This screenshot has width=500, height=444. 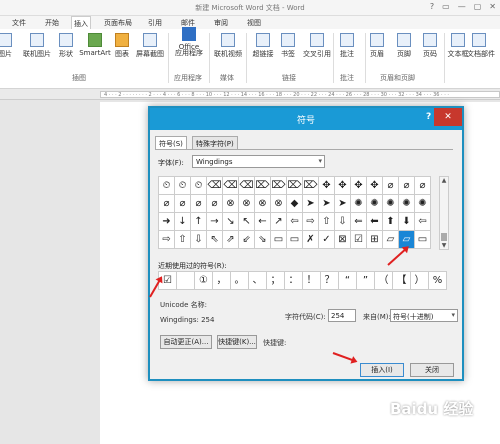 I want to click on symbol-cell: ➜, so click(x=167, y=222).